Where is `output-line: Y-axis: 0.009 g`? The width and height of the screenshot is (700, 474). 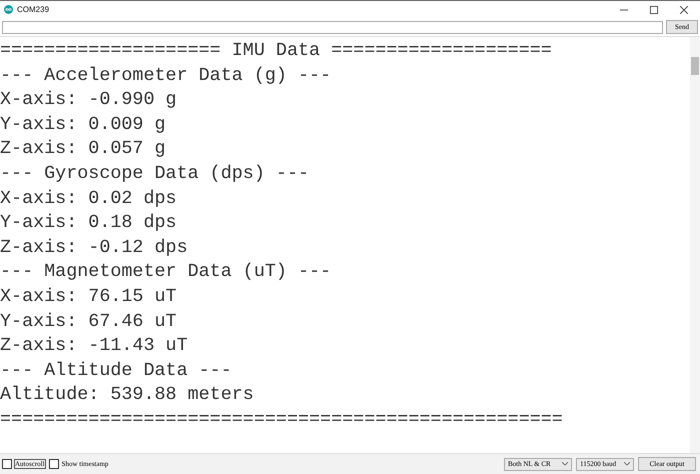
output-line: Y-axis: 0.009 g is located at coordinates (83, 124).